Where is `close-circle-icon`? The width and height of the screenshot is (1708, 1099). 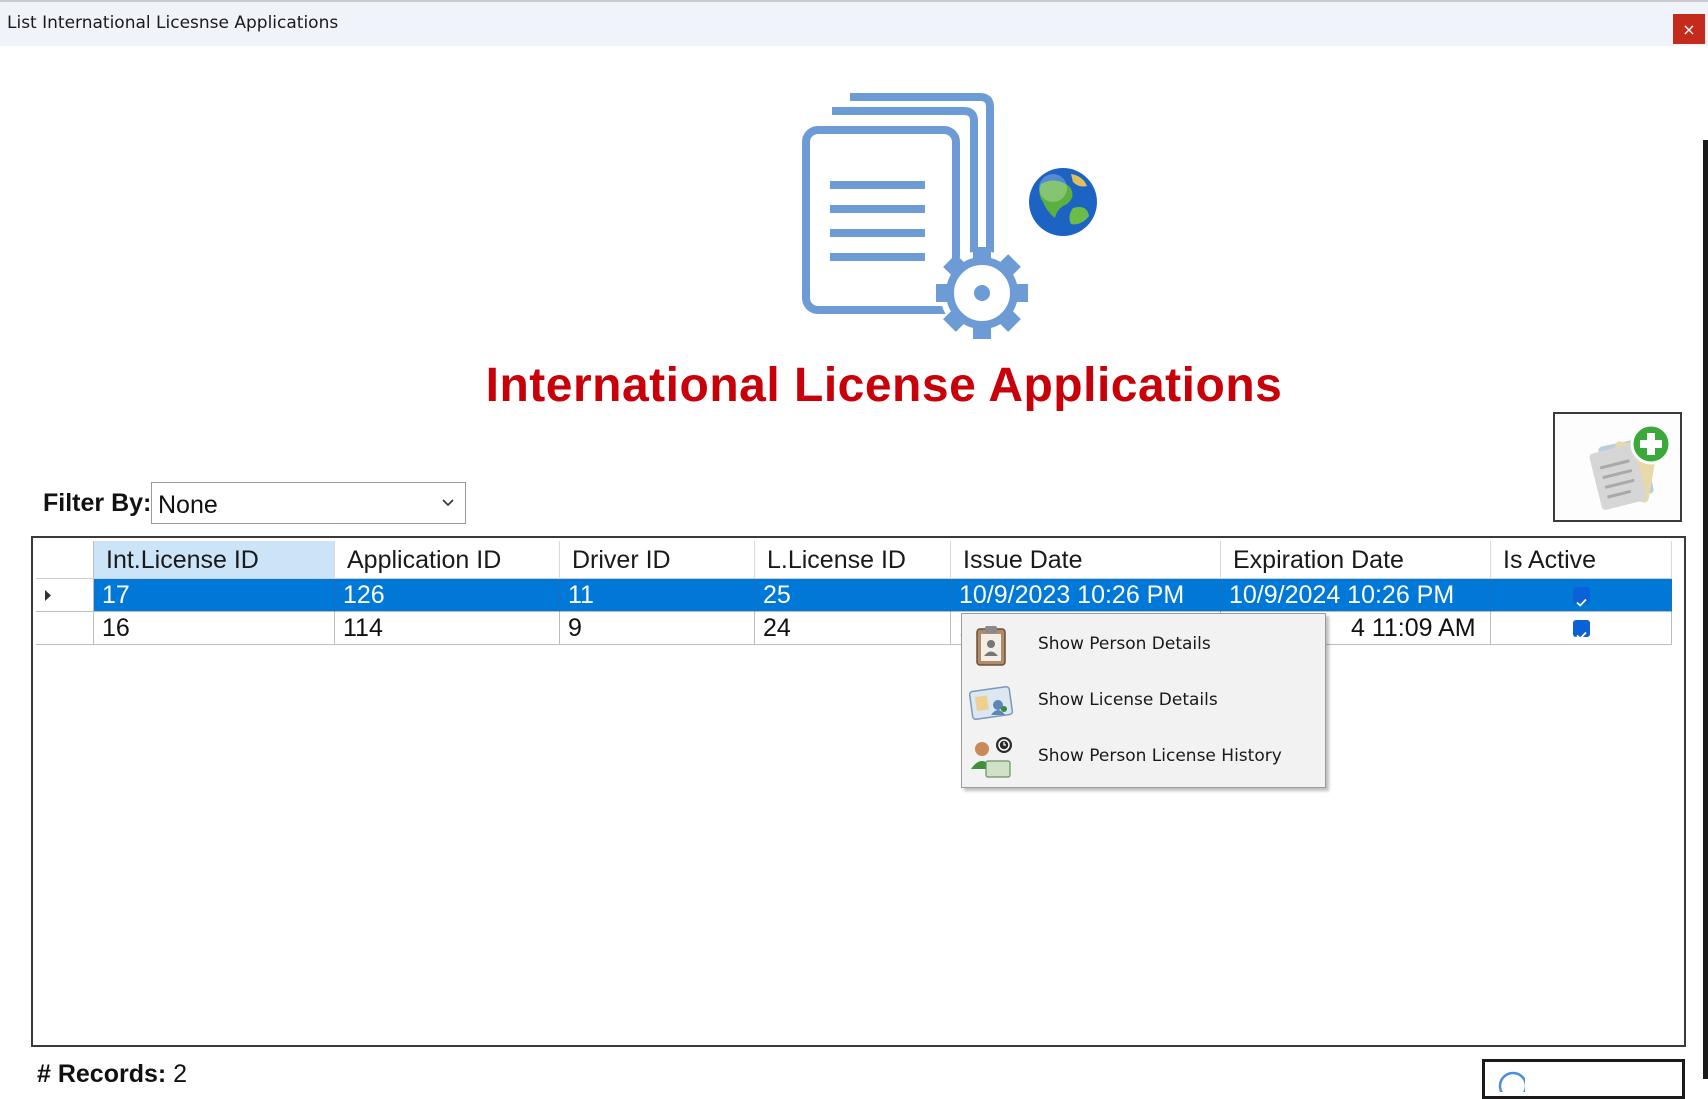
close-circle-icon is located at coordinates (1513, 1085).